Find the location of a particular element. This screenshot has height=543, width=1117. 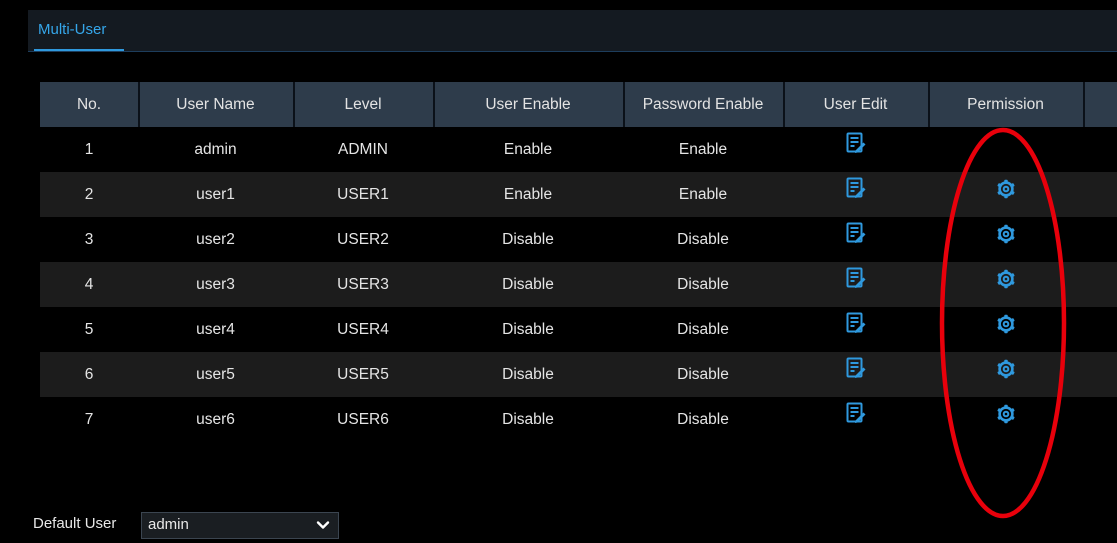

cell-level: USER3 is located at coordinates (363, 284).